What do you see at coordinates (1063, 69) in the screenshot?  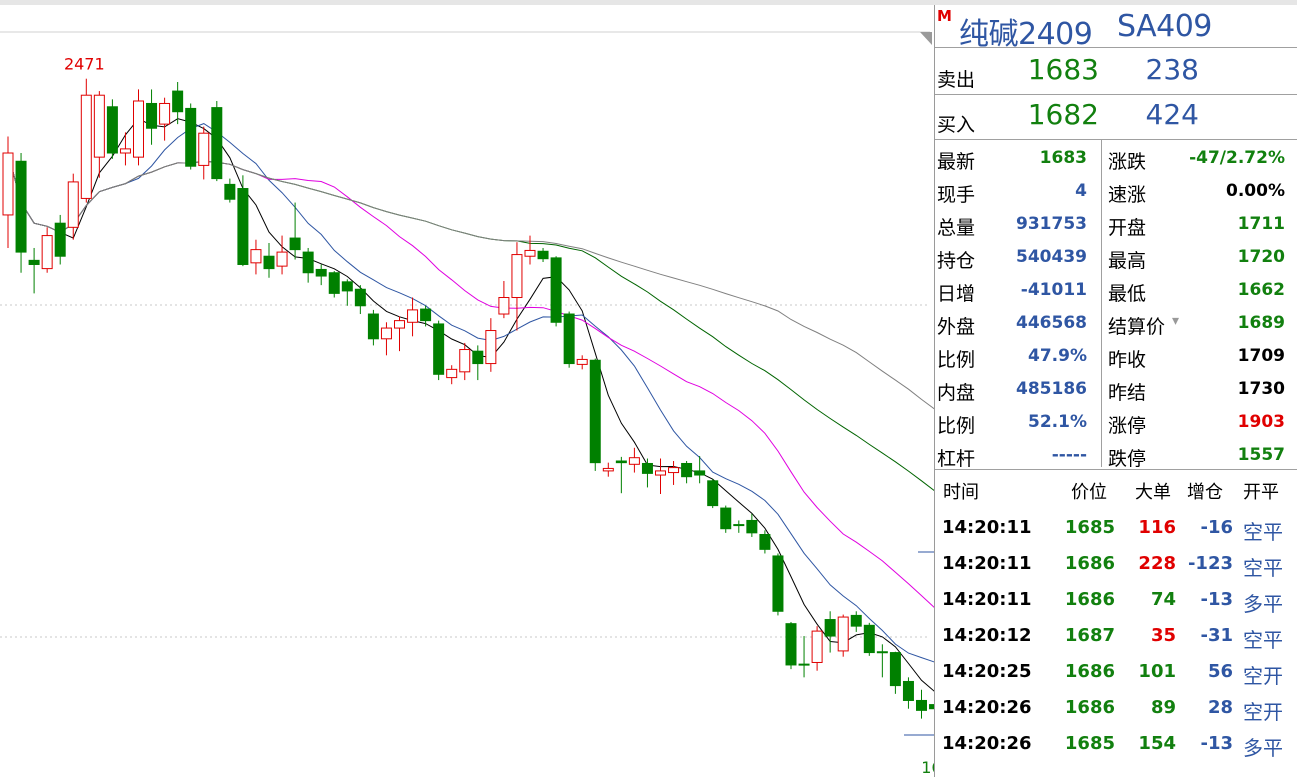 I see `sell-price: 1683` at bounding box center [1063, 69].